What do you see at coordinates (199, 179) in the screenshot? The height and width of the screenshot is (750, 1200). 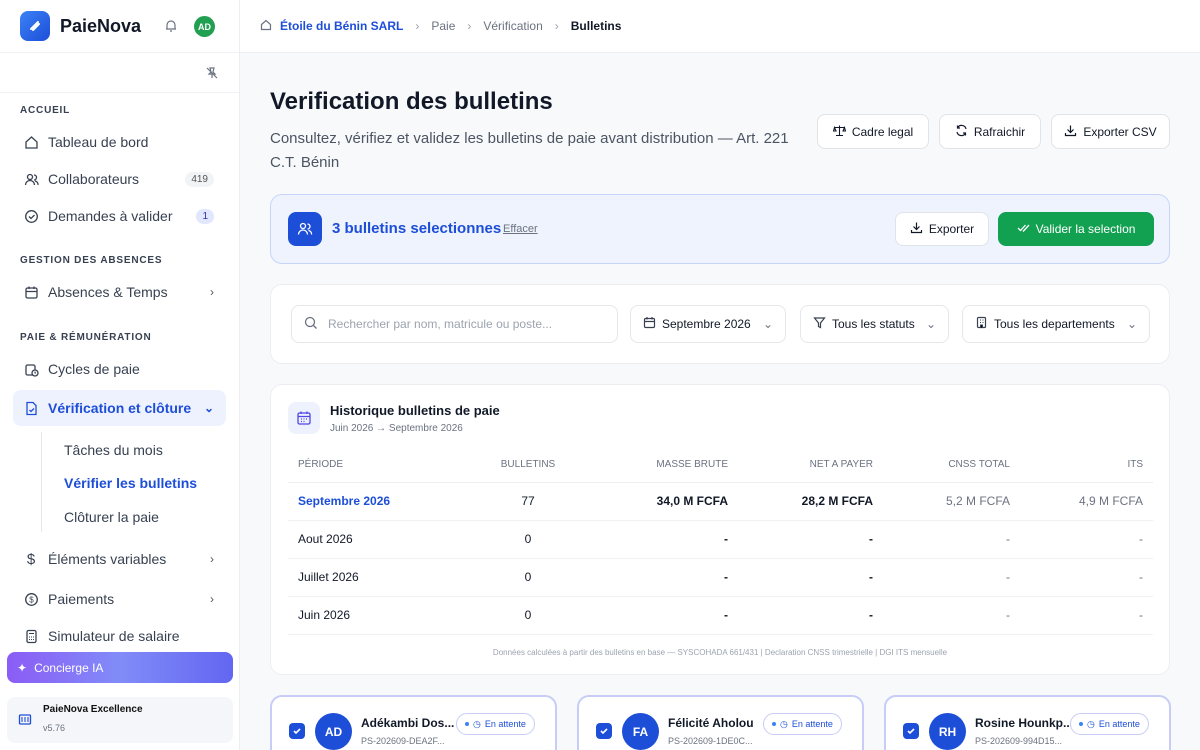 I see `collaborators-count-badge: 419` at bounding box center [199, 179].